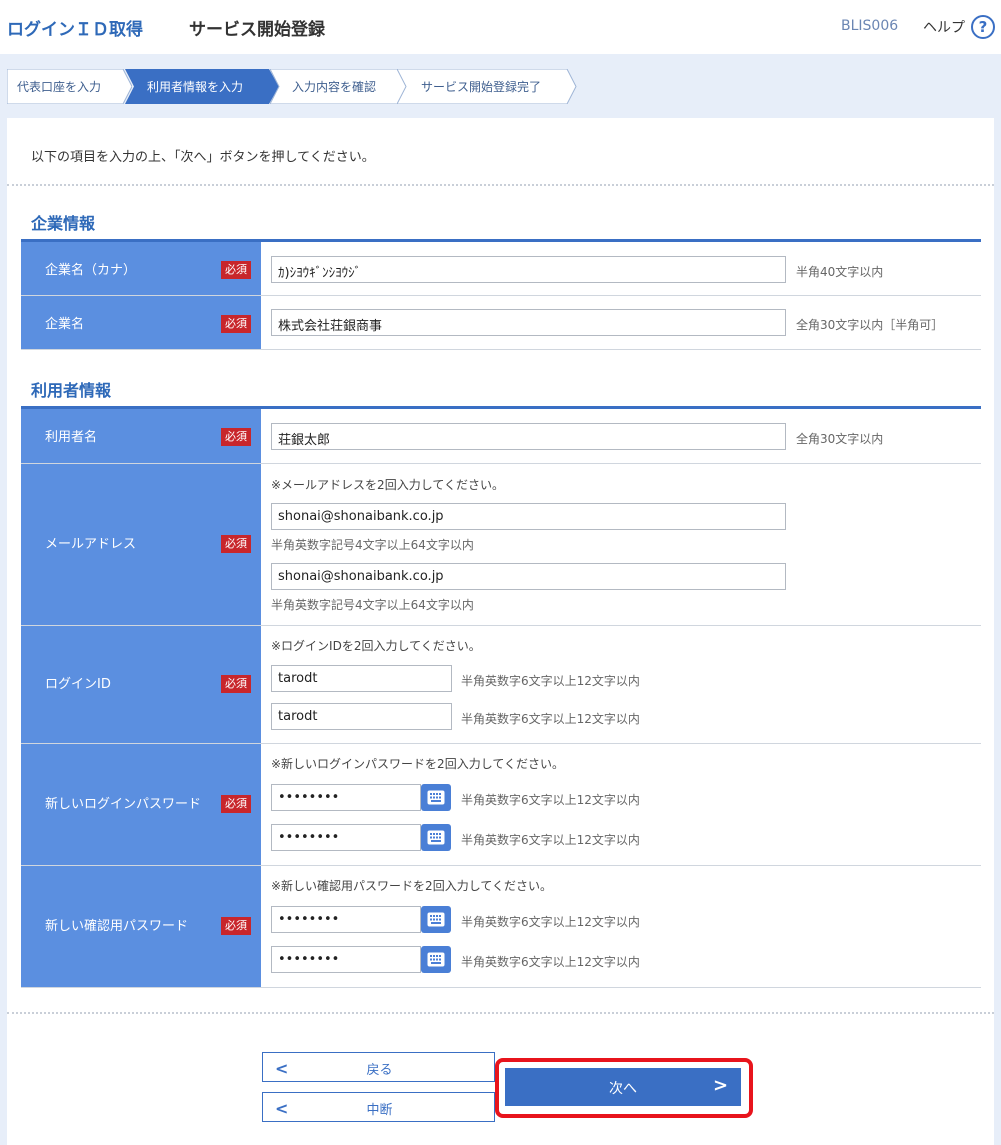 This screenshot has height=1145, width=1001. What do you see at coordinates (141, 436) in the screenshot?
I see `username-label-cell: 利用者名 必須` at bounding box center [141, 436].